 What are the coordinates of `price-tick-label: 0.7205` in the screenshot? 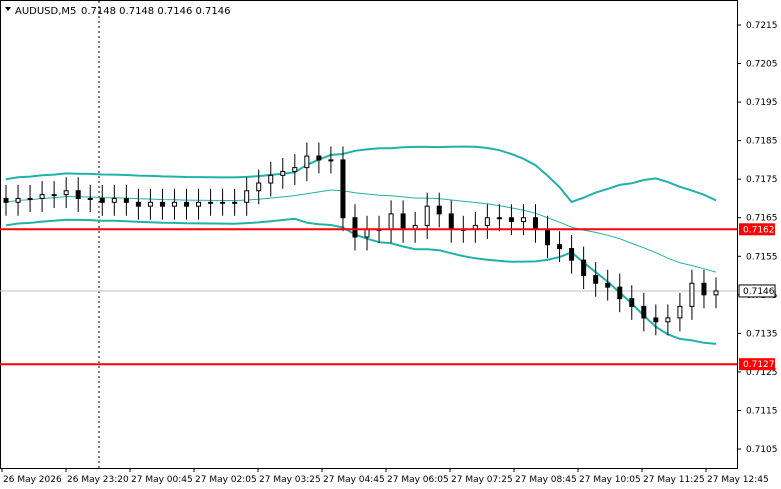 It's located at (762, 65).